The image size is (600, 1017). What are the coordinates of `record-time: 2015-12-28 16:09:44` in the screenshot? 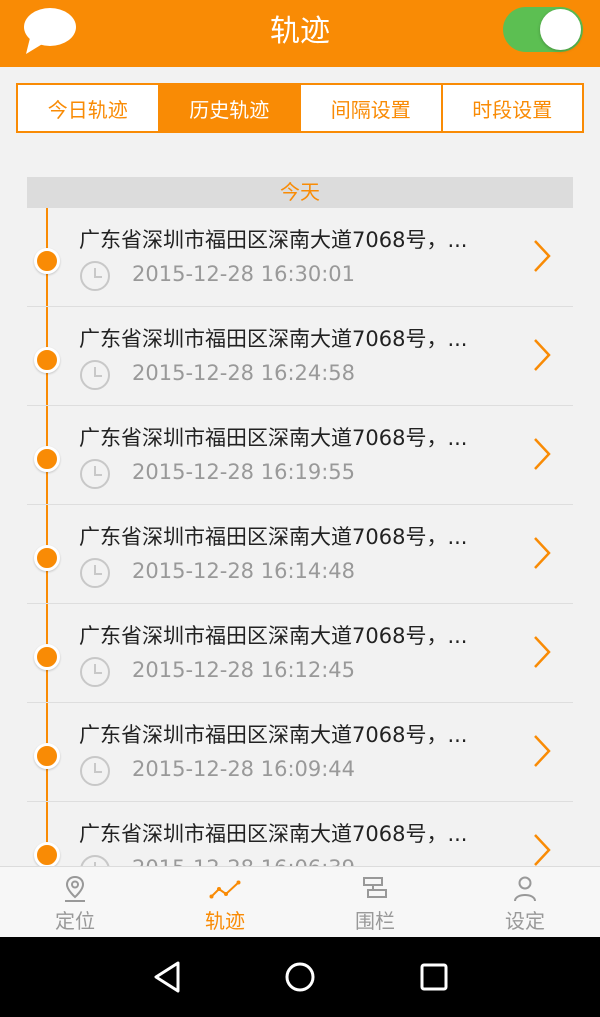 It's located at (244, 769).